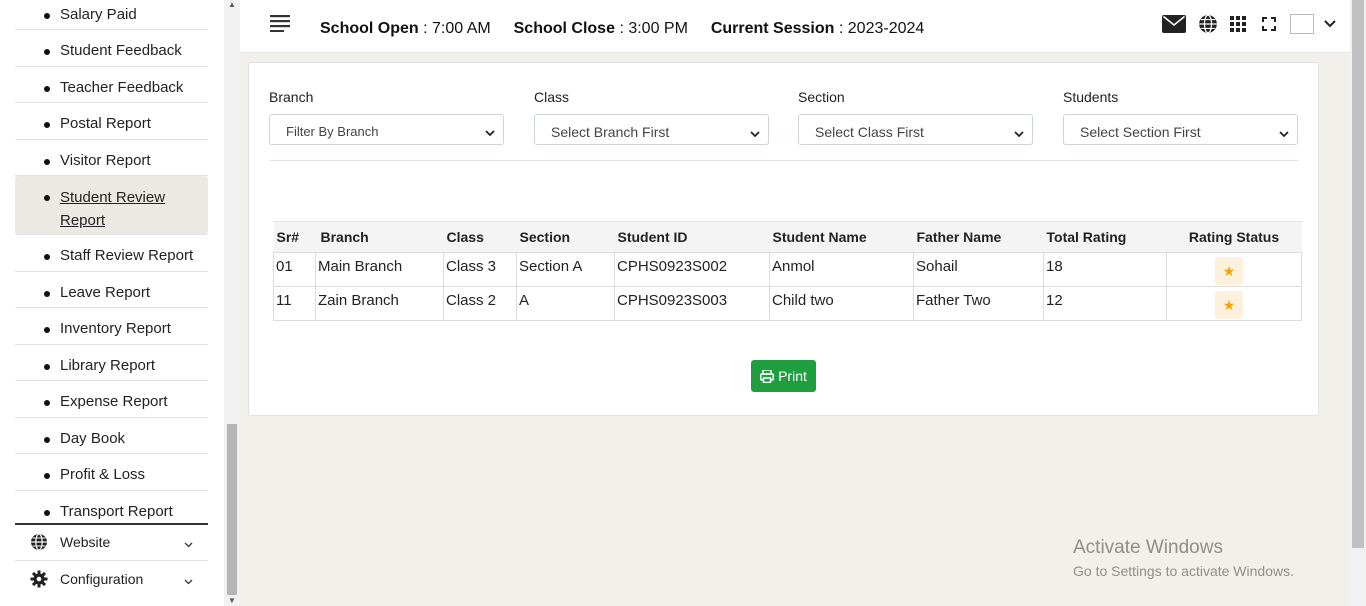 This screenshot has height=606, width=1366. Describe the element at coordinates (881, 28) in the screenshot. I see `session-value: : 2023-2024` at that location.